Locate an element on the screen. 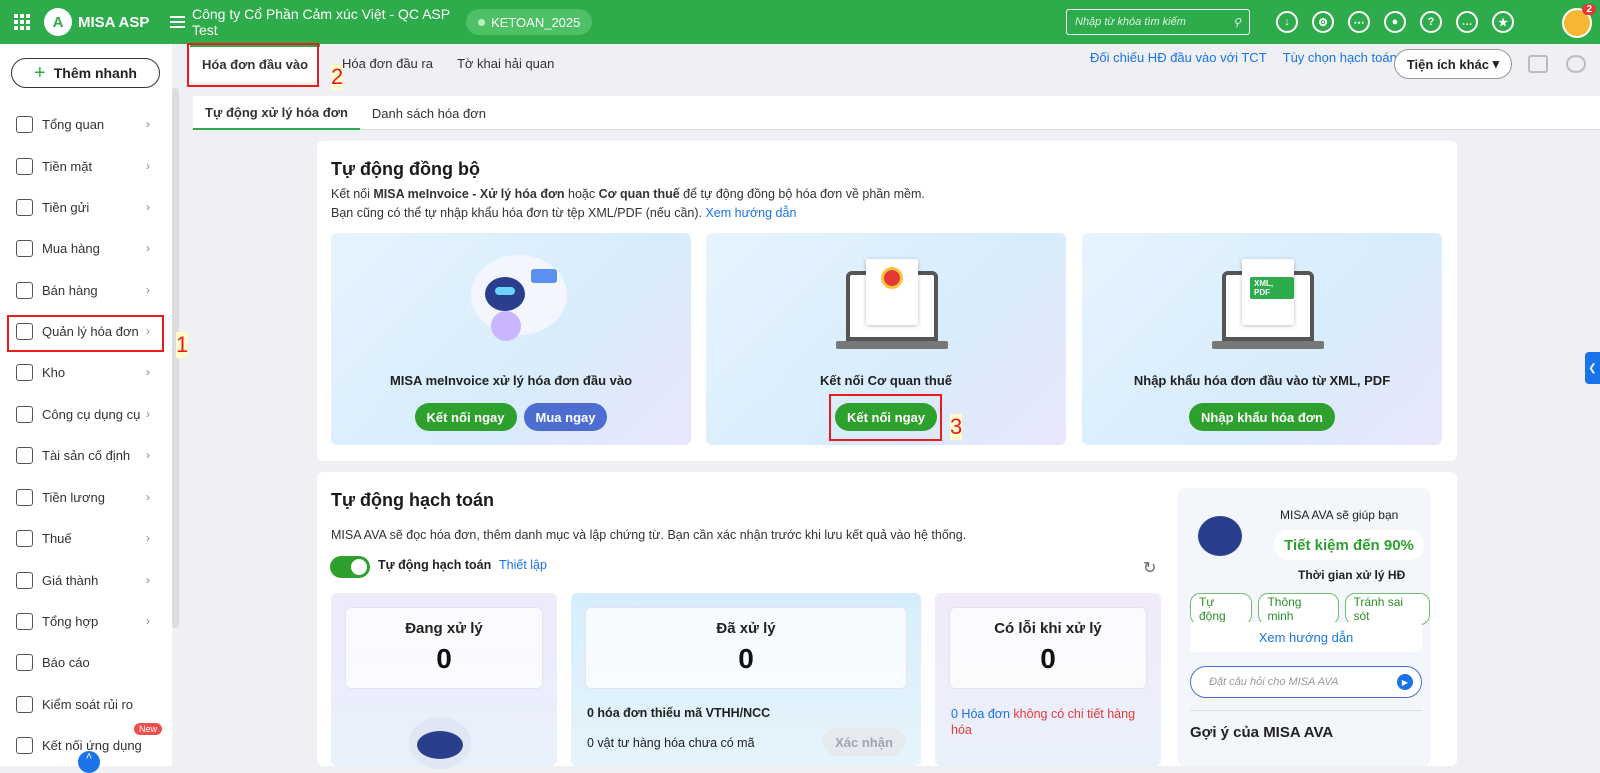  option-title: MISA meInvoice xử lý hóa đơn đầu vào is located at coordinates (511, 380).